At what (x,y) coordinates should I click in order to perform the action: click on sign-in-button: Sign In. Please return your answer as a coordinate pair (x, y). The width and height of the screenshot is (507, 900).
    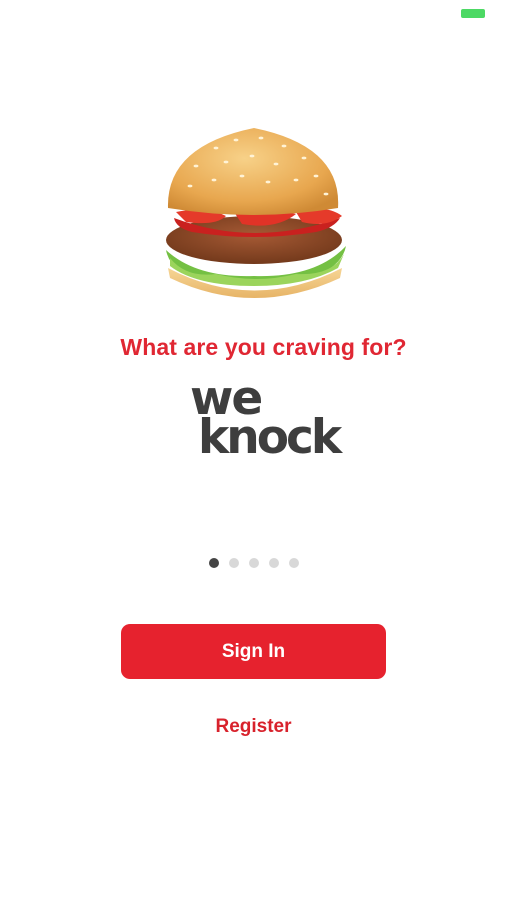
    Looking at the image, I should click on (253, 651).